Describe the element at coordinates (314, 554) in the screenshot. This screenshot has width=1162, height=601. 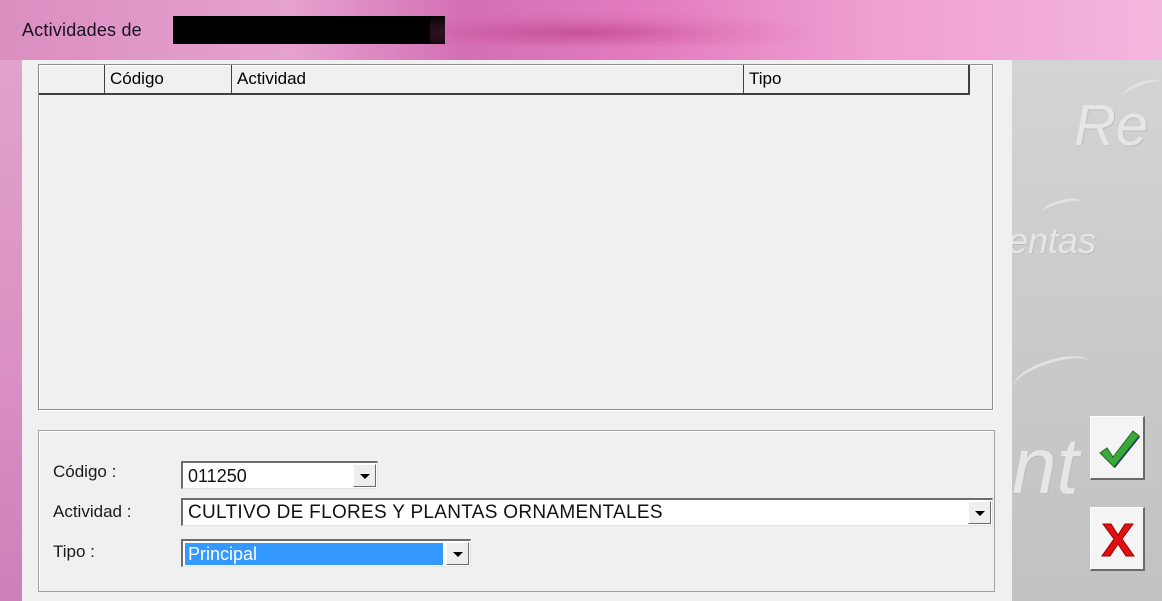
I see `tipo-value: Principal` at that location.